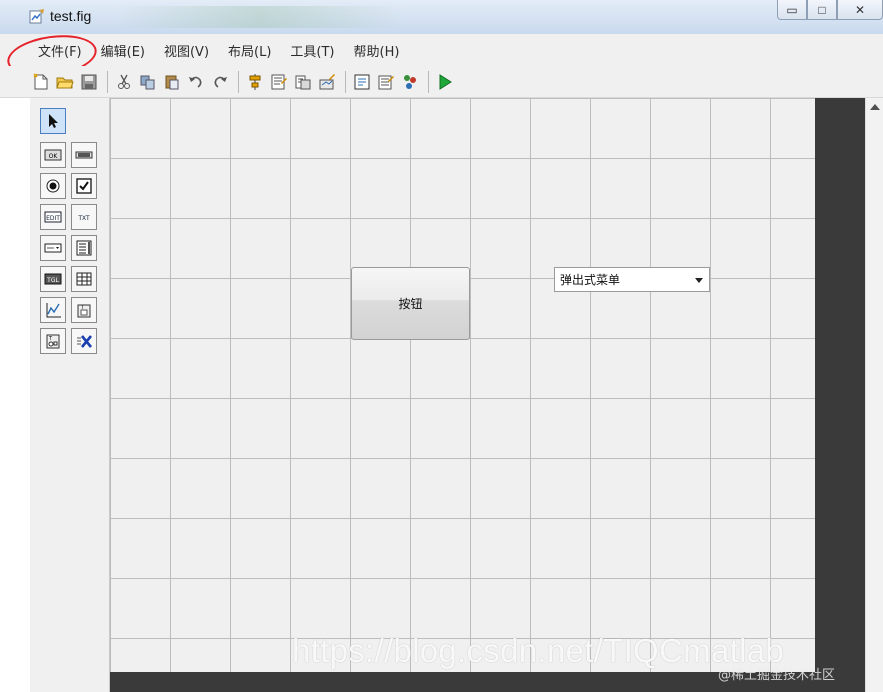 Image resolution: width=883 pixels, height=692 pixels. What do you see at coordinates (260, 17) in the screenshot?
I see `title-bar-blur` at bounding box center [260, 17].